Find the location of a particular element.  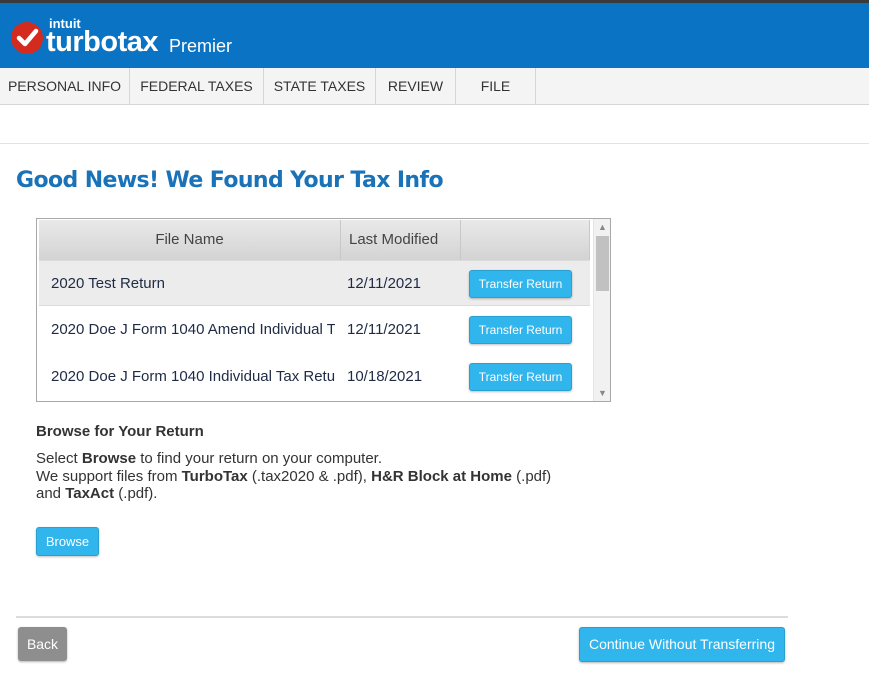

tab-personal-info: PERSONAL INFO is located at coordinates (65, 86).